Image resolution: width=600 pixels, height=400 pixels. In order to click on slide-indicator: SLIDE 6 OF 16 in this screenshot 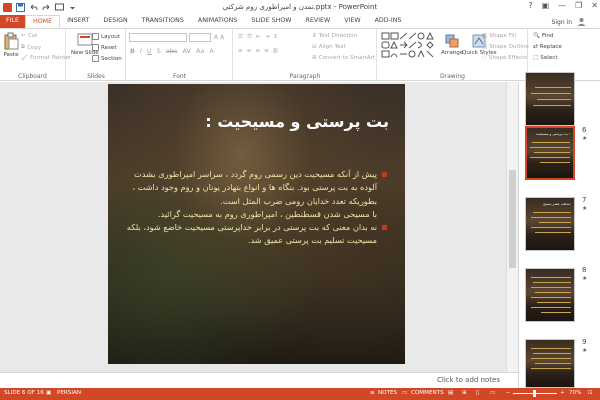, I will do `click(24, 393)`.